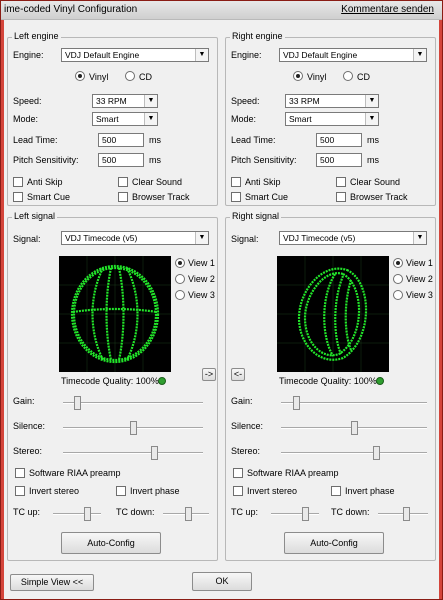 This screenshot has width=443, height=600. I want to click on right-anti-skip-checkbox, so click(236, 182).